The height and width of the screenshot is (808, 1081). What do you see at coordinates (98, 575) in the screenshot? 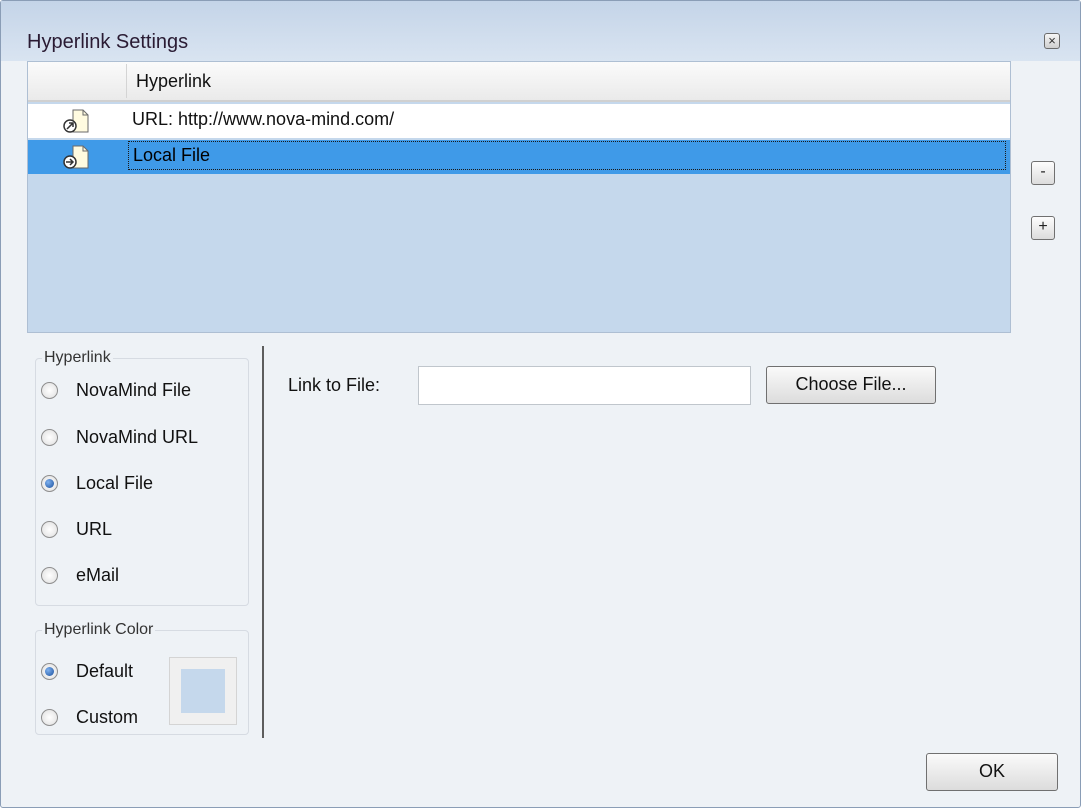
I see `radio-label: eMail` at bounding box center [98, 575].